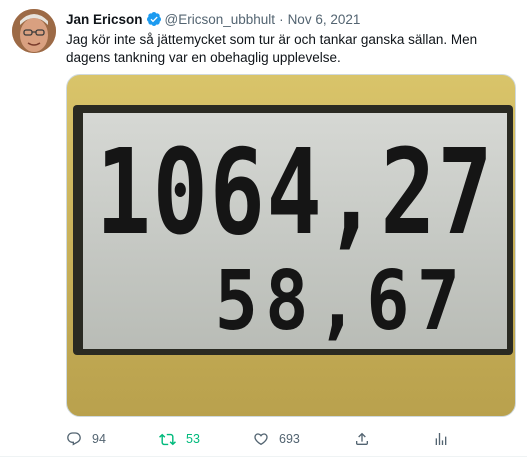  What do you see at coordinates (324, 19) in the screenshot?
I see `tweet-date: Nov 6, 2021` at bounding box center [324, 19].